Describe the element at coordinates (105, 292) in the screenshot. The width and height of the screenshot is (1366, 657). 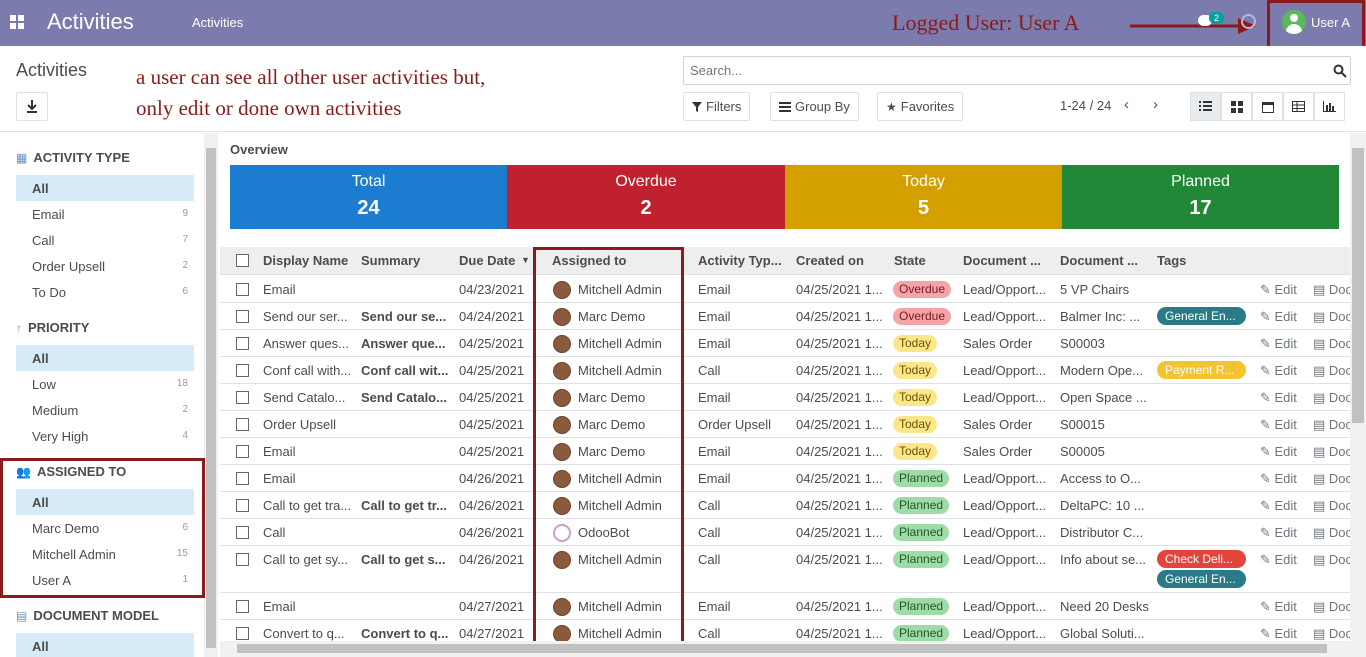
I see `sidebar-filter-item: To Do 6` at that location.